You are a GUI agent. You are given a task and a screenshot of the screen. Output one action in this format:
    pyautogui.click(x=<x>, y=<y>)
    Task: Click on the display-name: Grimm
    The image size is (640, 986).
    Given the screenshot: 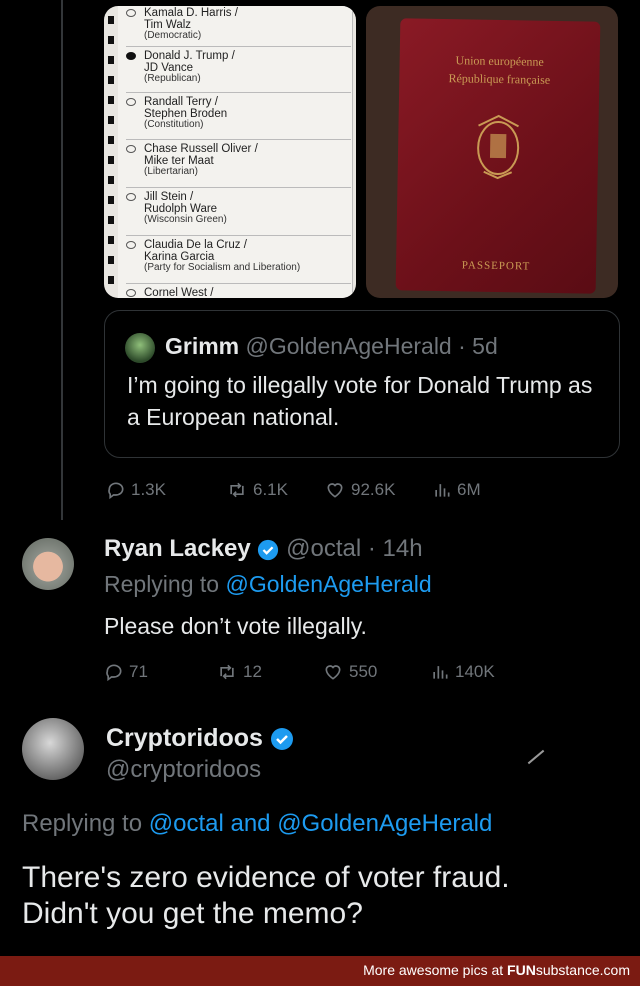 What is the action you would take?
    pyautogui.click(x=202, y=346)
    